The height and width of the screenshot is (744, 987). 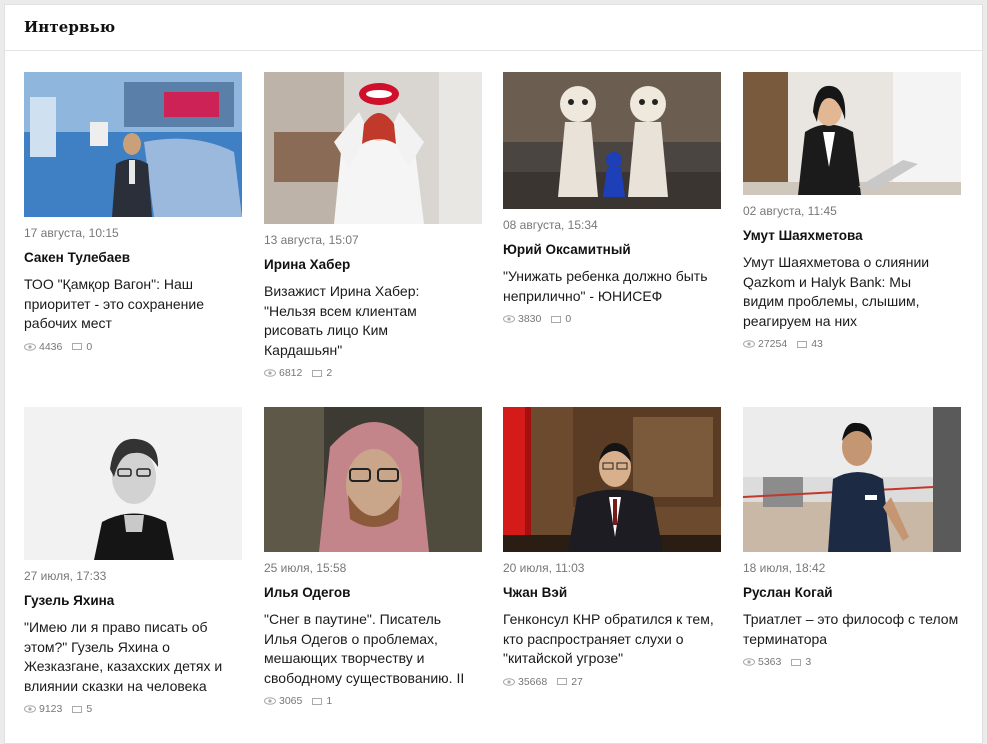 I want to click on comments-count: 3, so click(x=801, y=662).